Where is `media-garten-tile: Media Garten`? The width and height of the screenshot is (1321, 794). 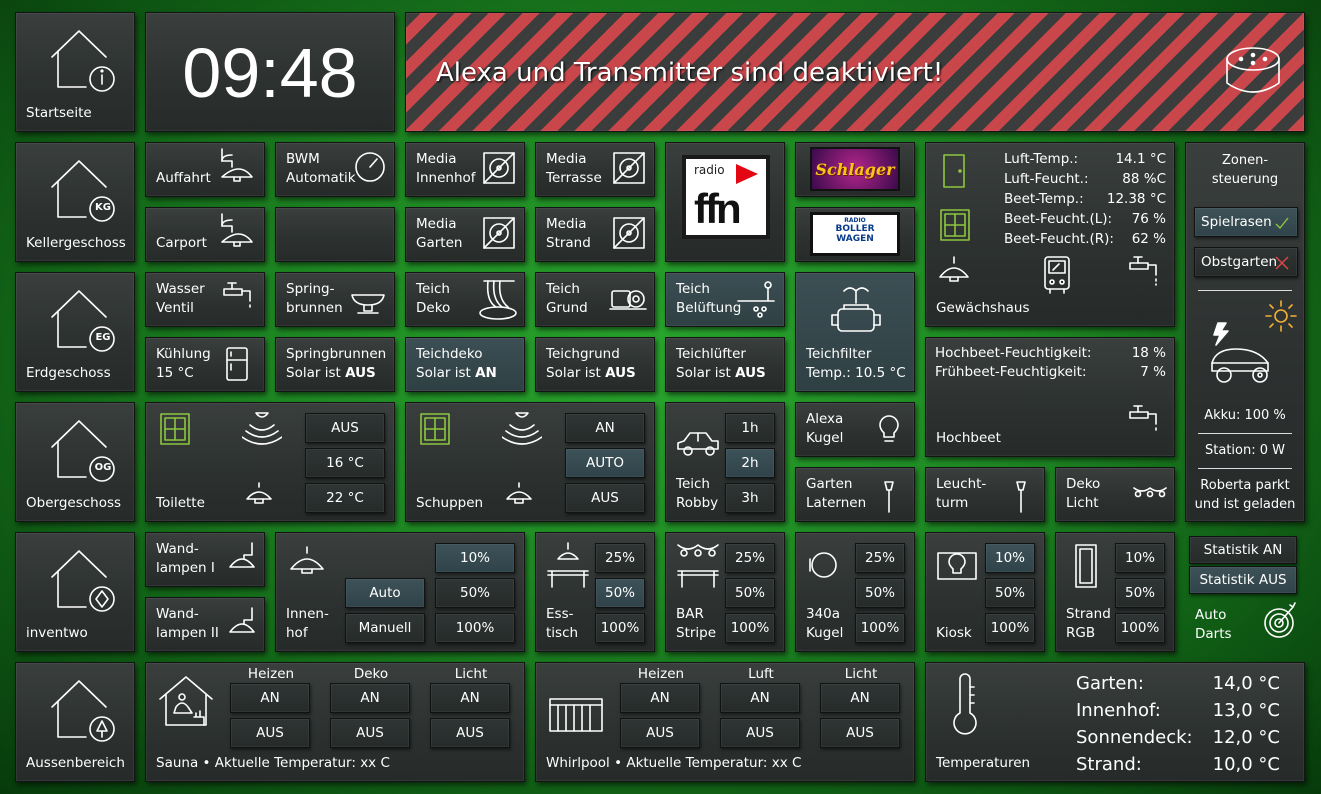
media-garten-tile: Media Garten is located at coordinates (465, 234).